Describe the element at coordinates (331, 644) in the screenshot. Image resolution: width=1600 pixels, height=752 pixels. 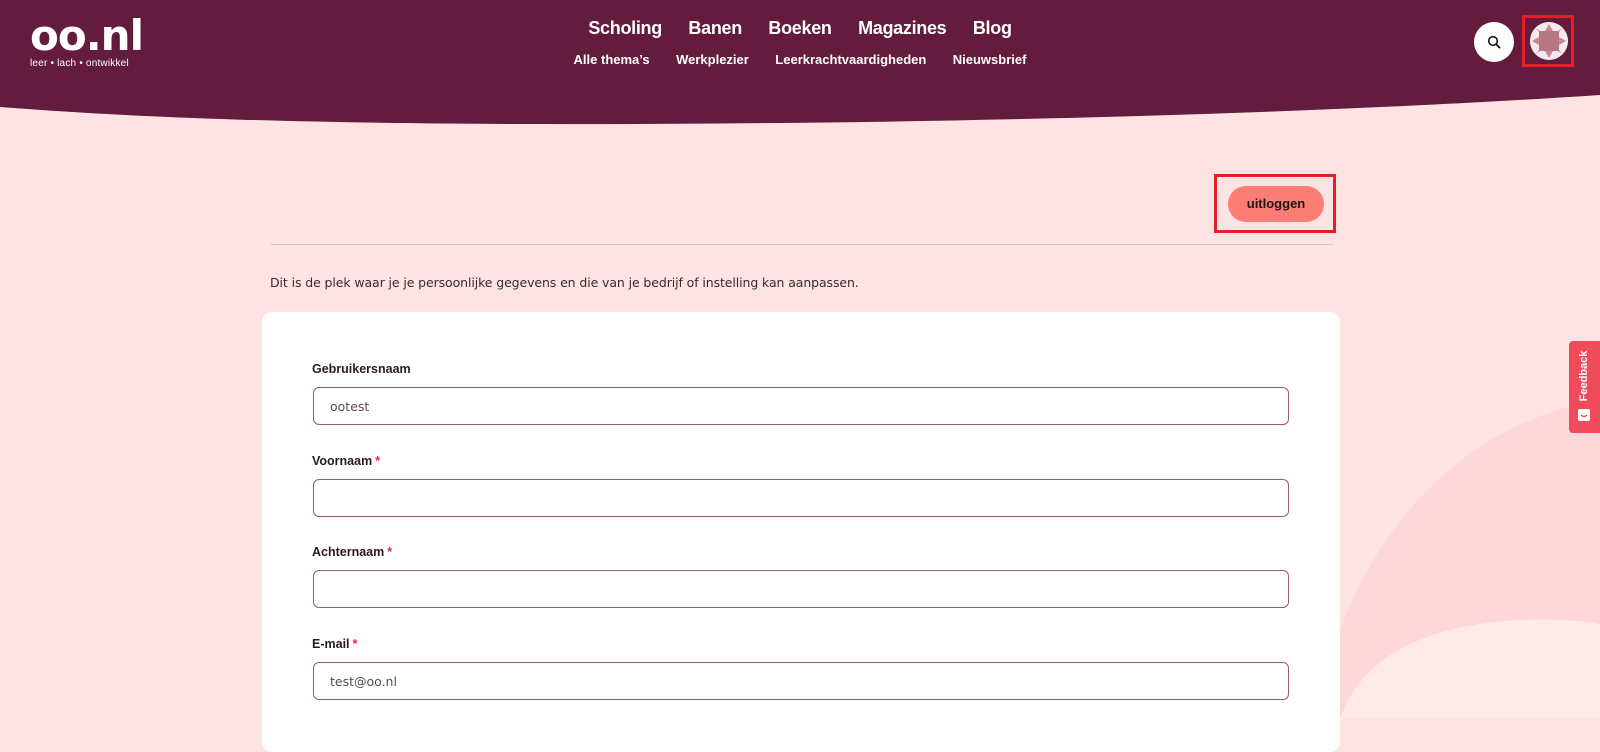
I see `field-label-text: E-mail` at that location.